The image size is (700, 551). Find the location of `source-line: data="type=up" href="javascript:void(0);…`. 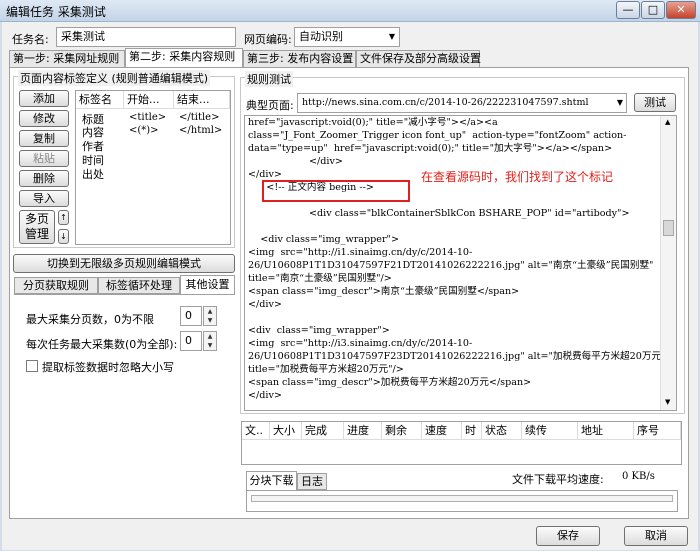

source-line: data="type=up" href="javascript:void(0);… is located at coordinates (430, 148).